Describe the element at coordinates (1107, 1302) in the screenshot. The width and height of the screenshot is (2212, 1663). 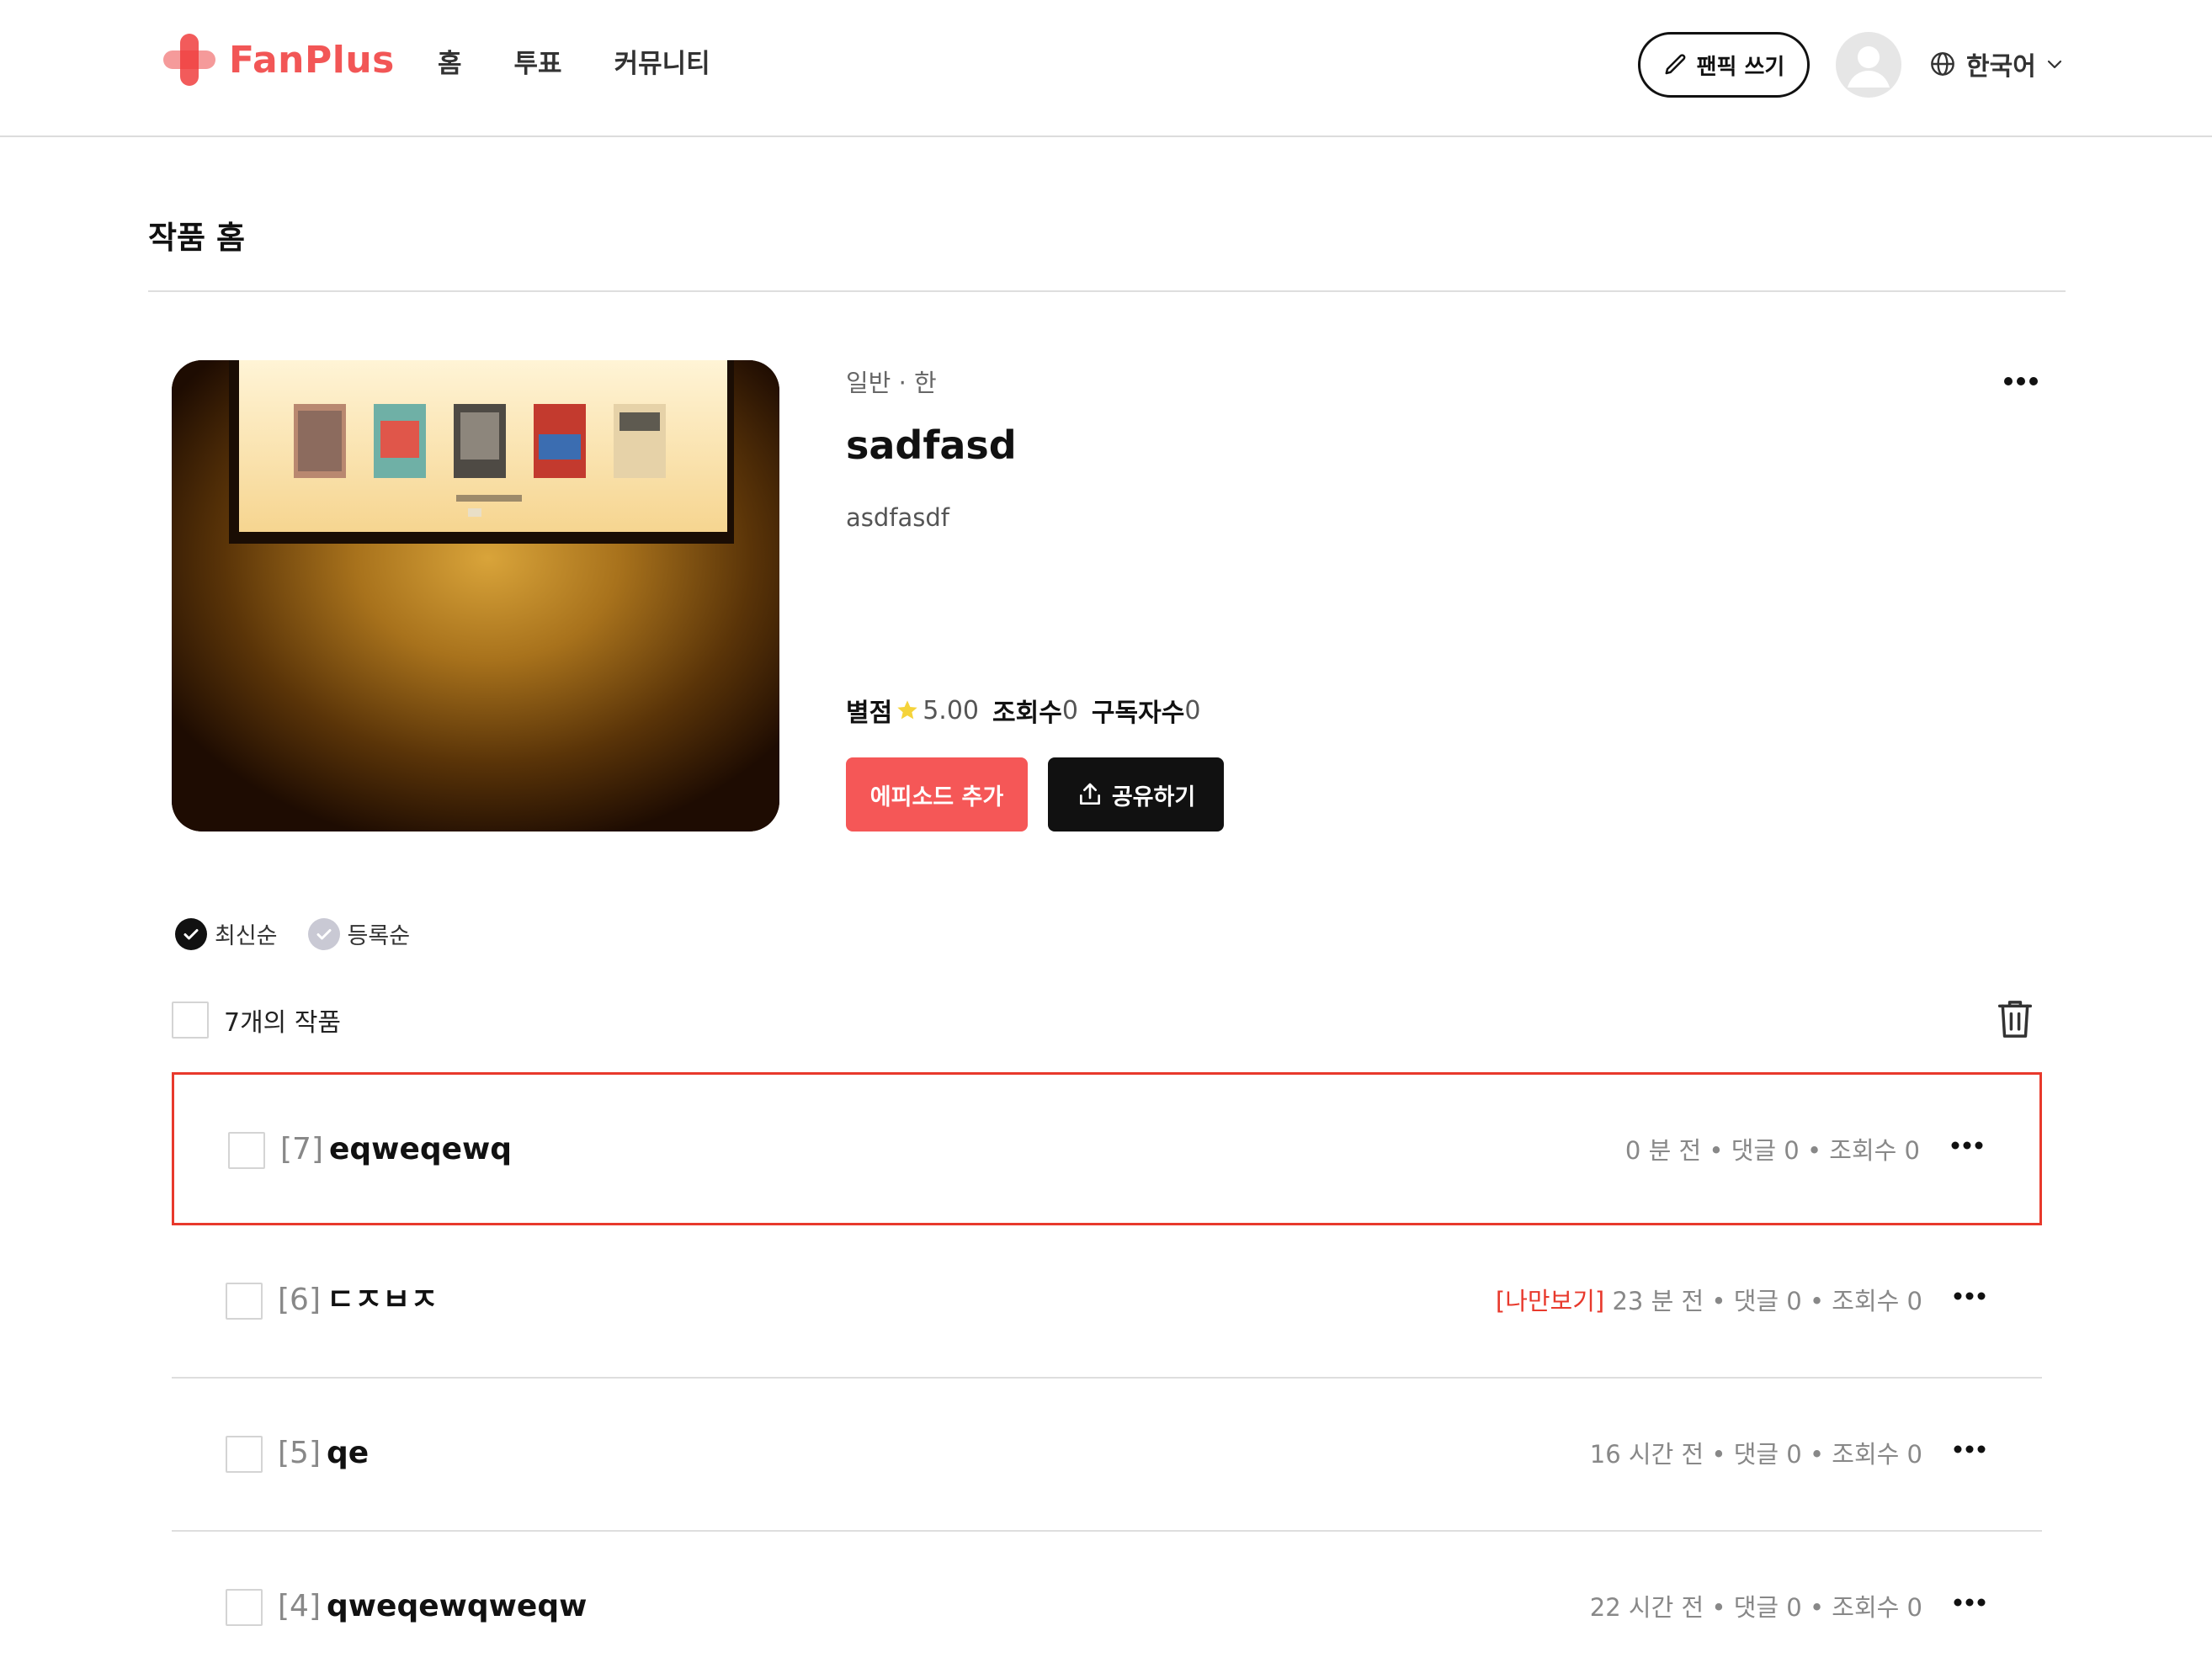
I see `episode-row: [6] ㄷㅈㅂㅈ [나만보기] 23 분 전 • 댓글 0 • 조회수 0` at that location.